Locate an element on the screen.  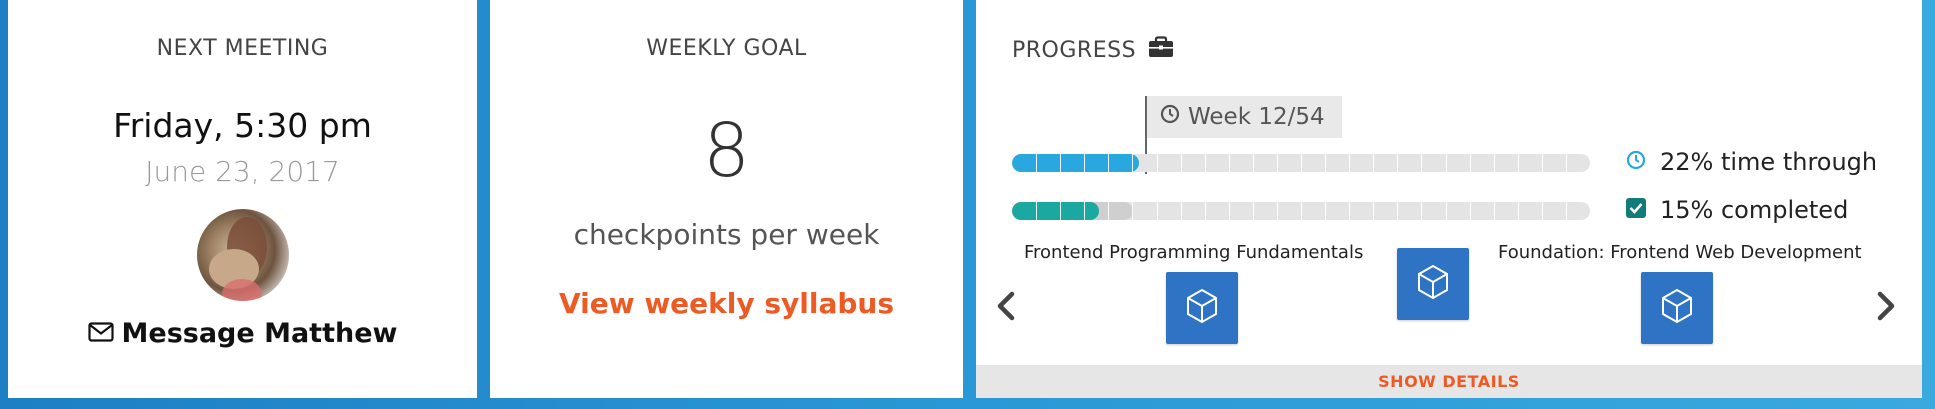
weekly-goal-unit: checkpoints per week is located at coordinates (726, 234).